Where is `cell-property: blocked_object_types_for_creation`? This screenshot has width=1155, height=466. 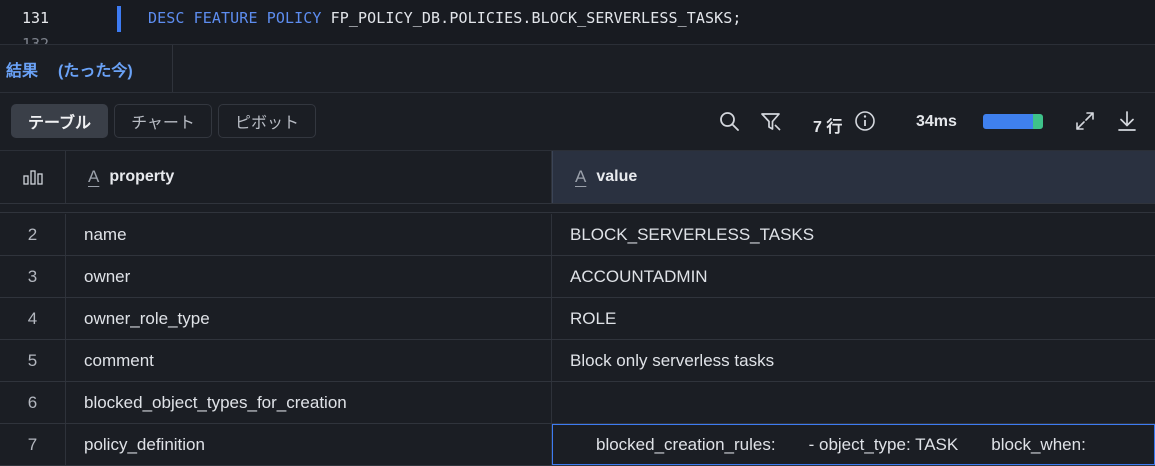 cell-property: blocked_object_types_for_creation is located at coordinates (309, 402).